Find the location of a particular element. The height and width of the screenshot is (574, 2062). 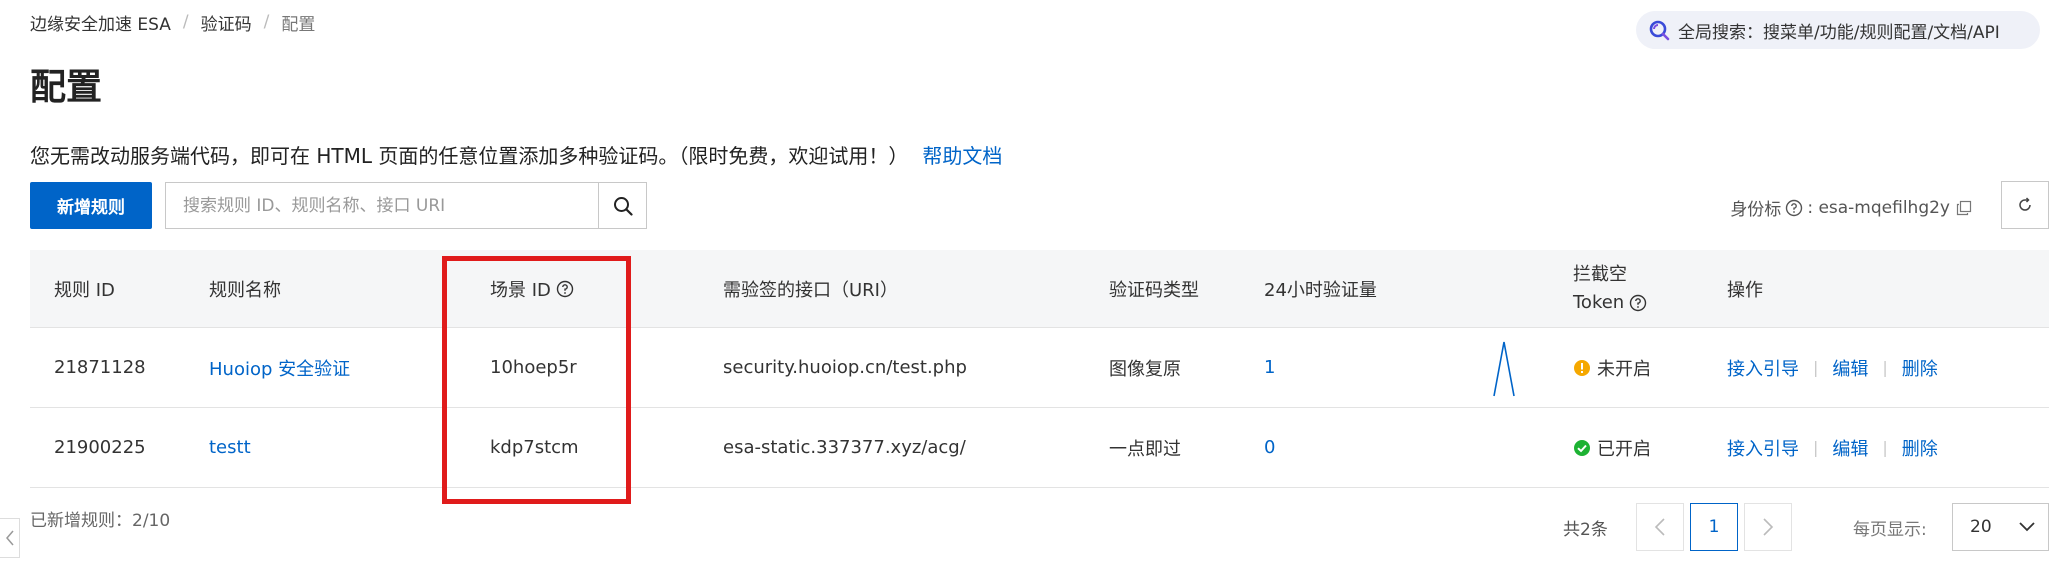

sparkline is located at coordinates (1505, 367).